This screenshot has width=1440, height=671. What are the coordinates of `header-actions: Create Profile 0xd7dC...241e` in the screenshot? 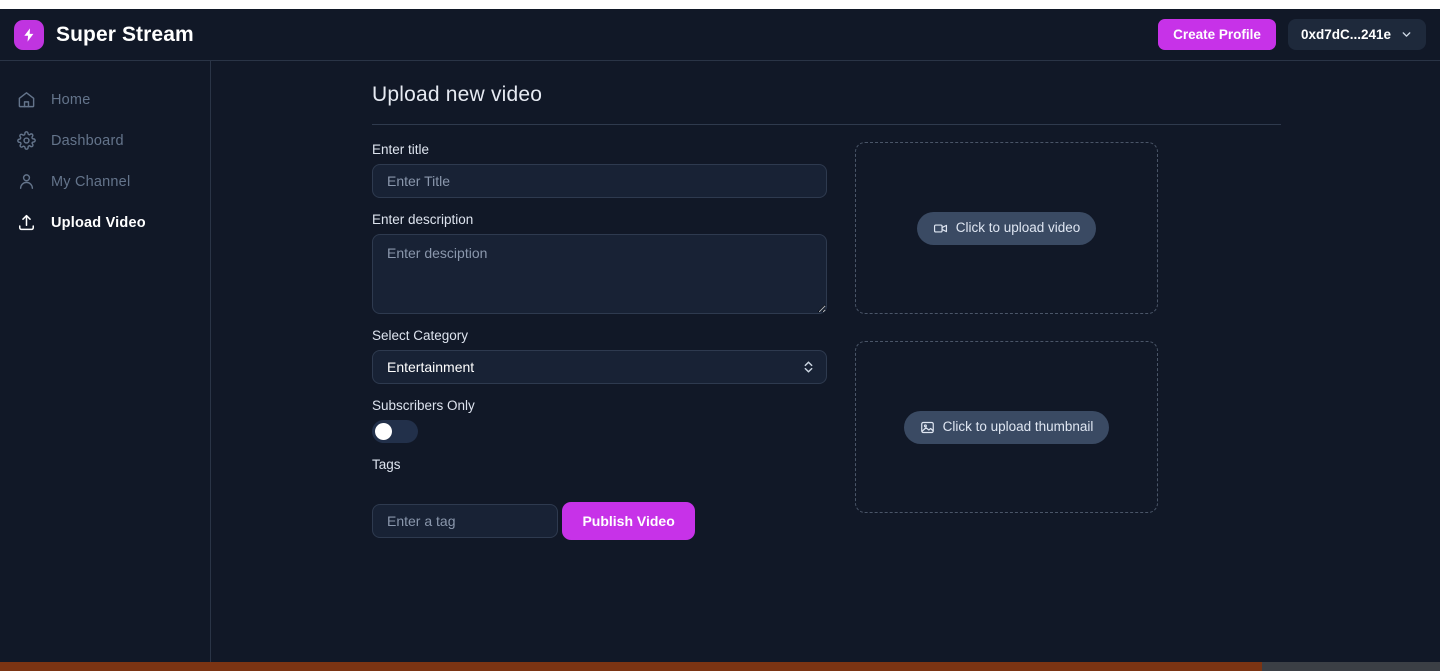 It's located at (1292, 34).